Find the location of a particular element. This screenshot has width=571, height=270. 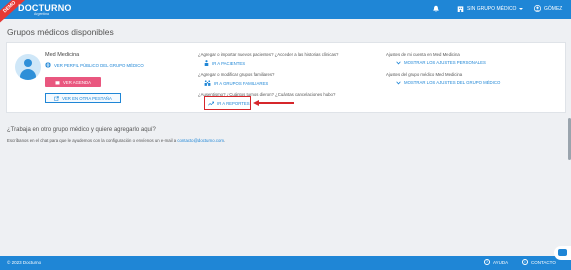

contact-email-link: contacto@docturno.com is located at coordinates (200, 140).